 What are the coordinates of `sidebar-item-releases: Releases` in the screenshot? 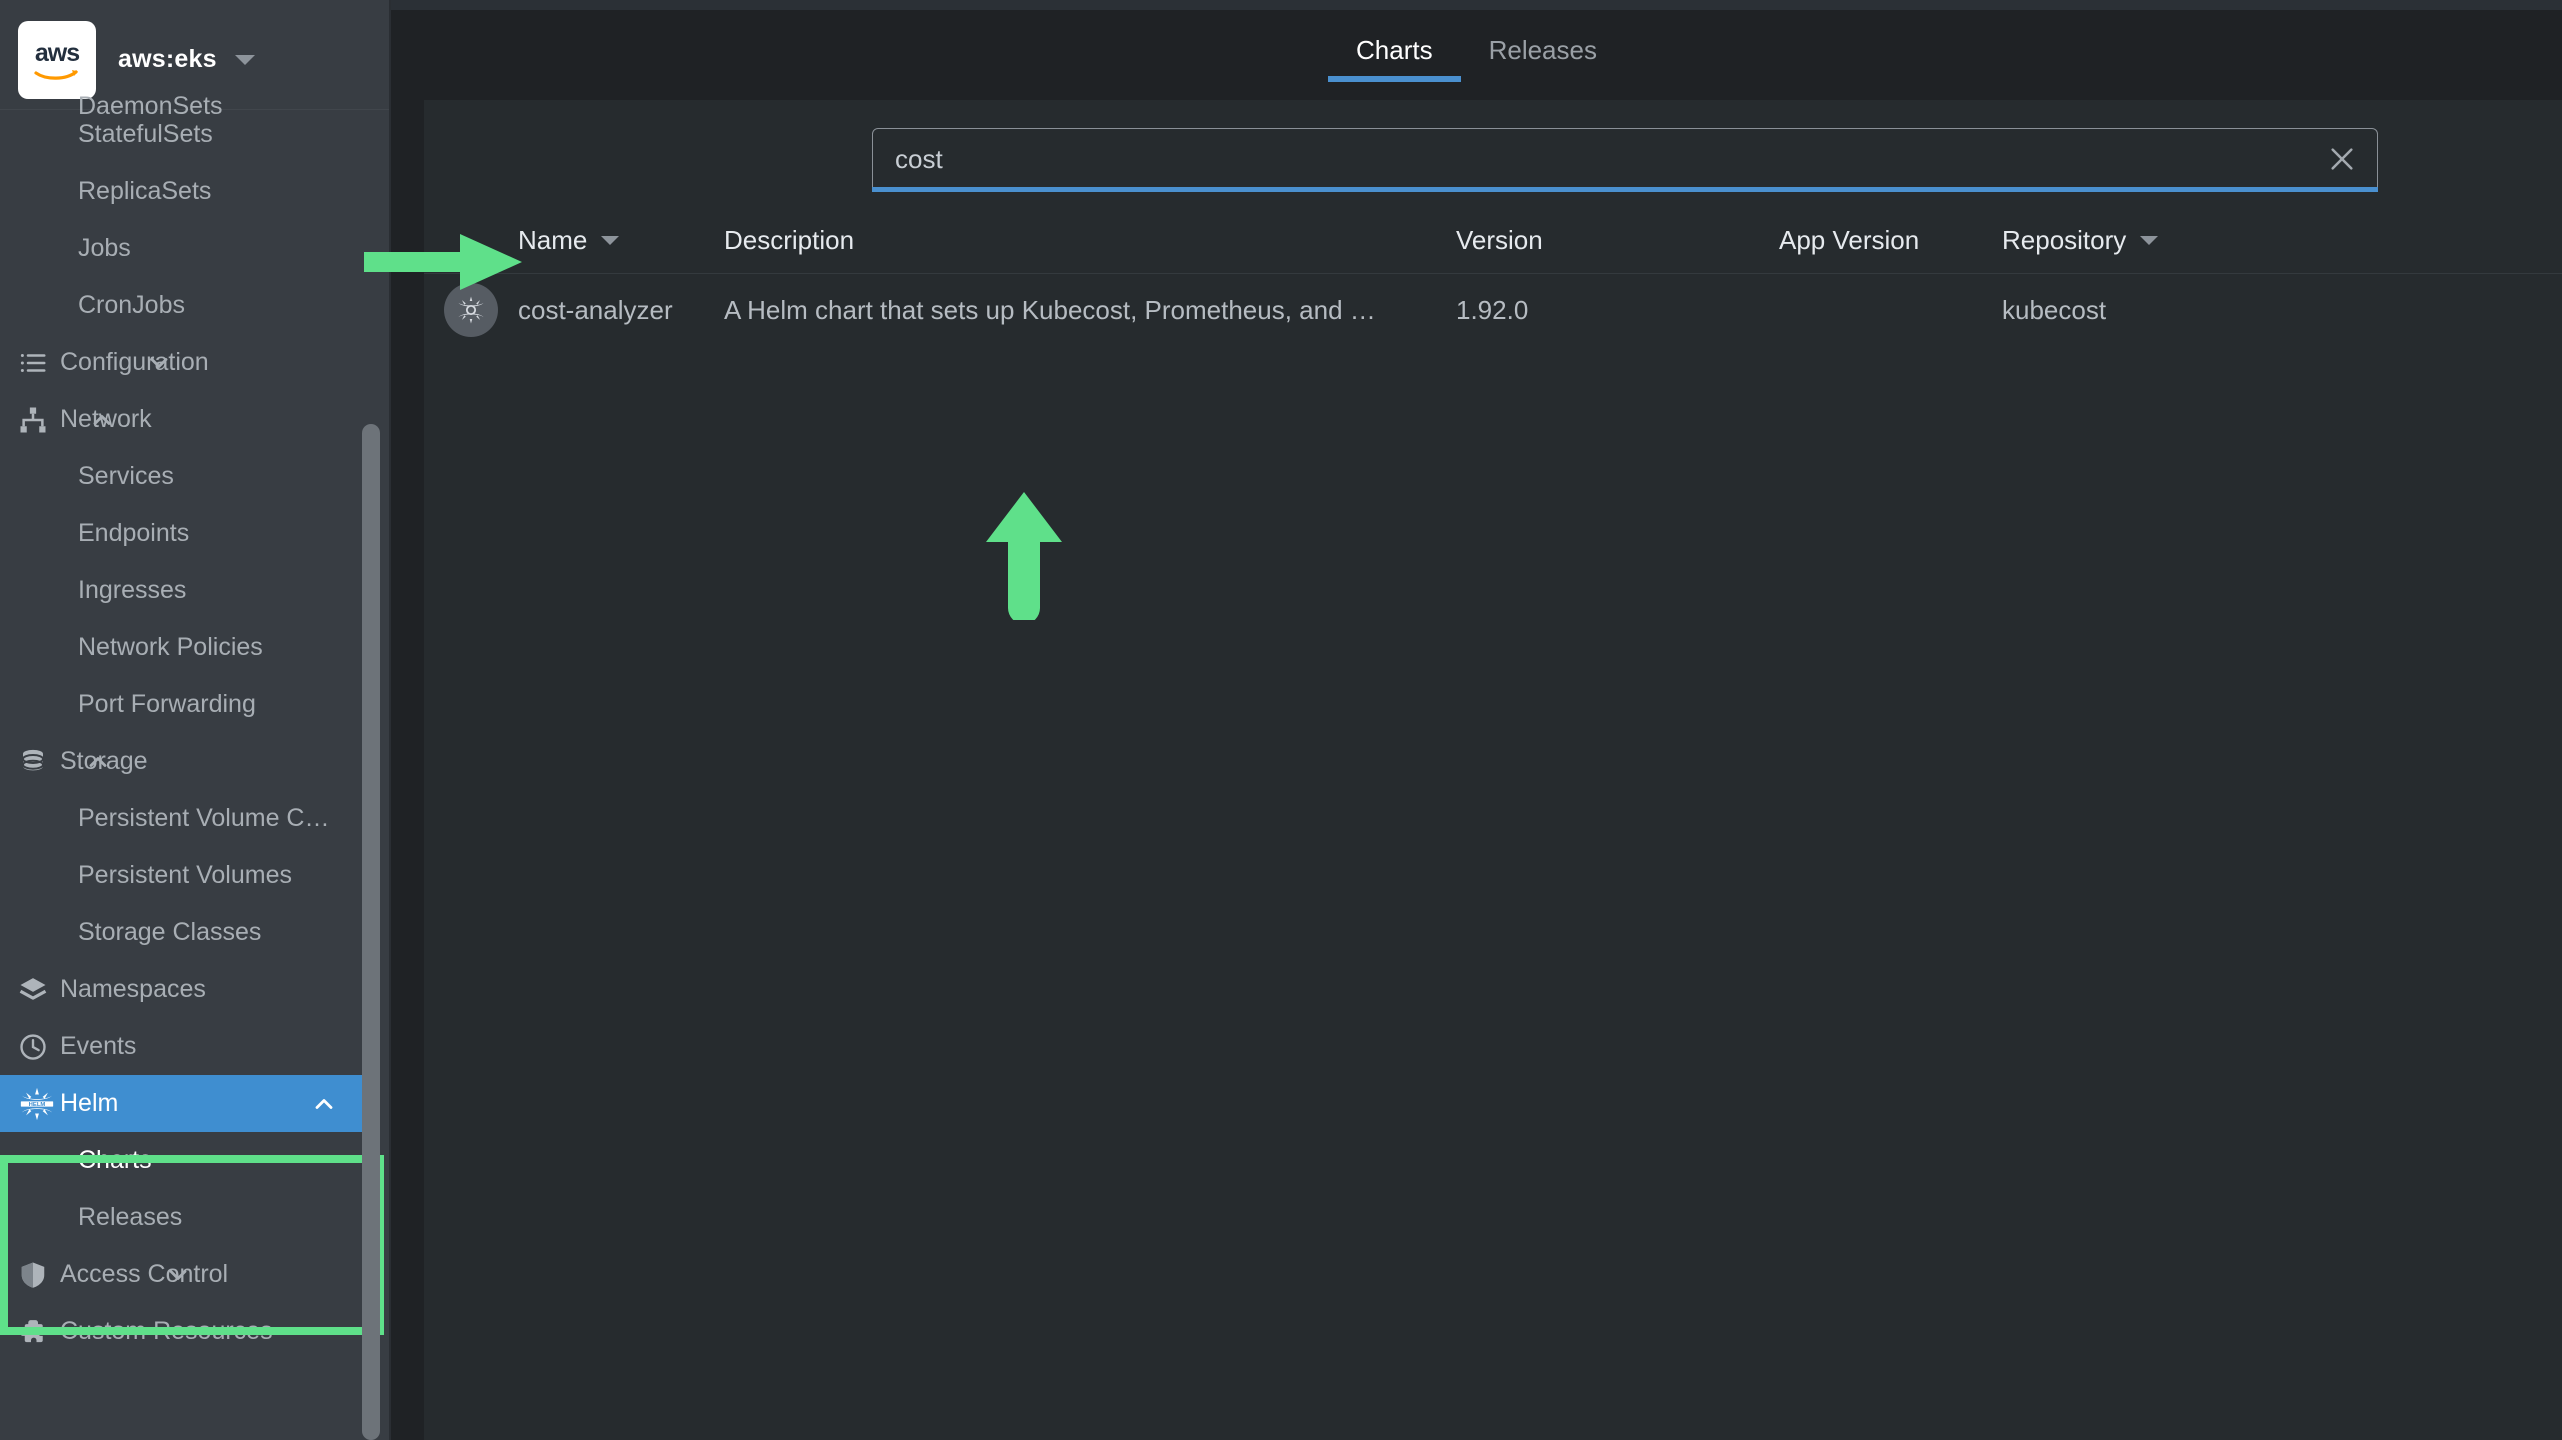 It's located at (91, 1217).